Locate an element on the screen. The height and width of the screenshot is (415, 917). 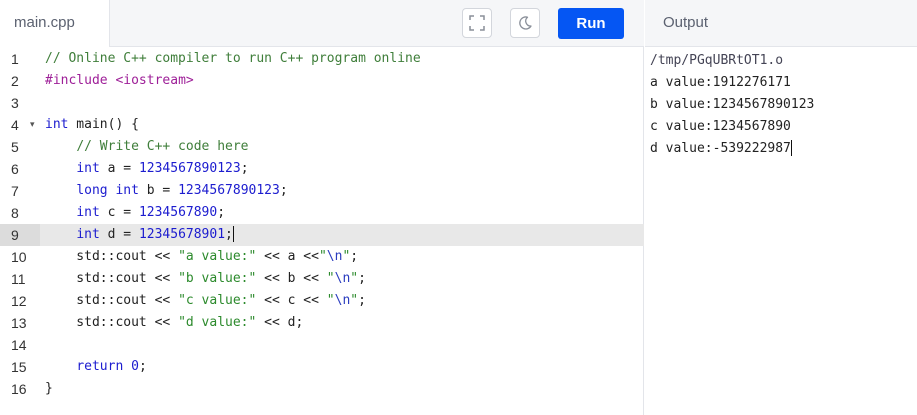
code-text: std::cout << "c value:" << c << "\n"; is located at coordinates (205, 301).